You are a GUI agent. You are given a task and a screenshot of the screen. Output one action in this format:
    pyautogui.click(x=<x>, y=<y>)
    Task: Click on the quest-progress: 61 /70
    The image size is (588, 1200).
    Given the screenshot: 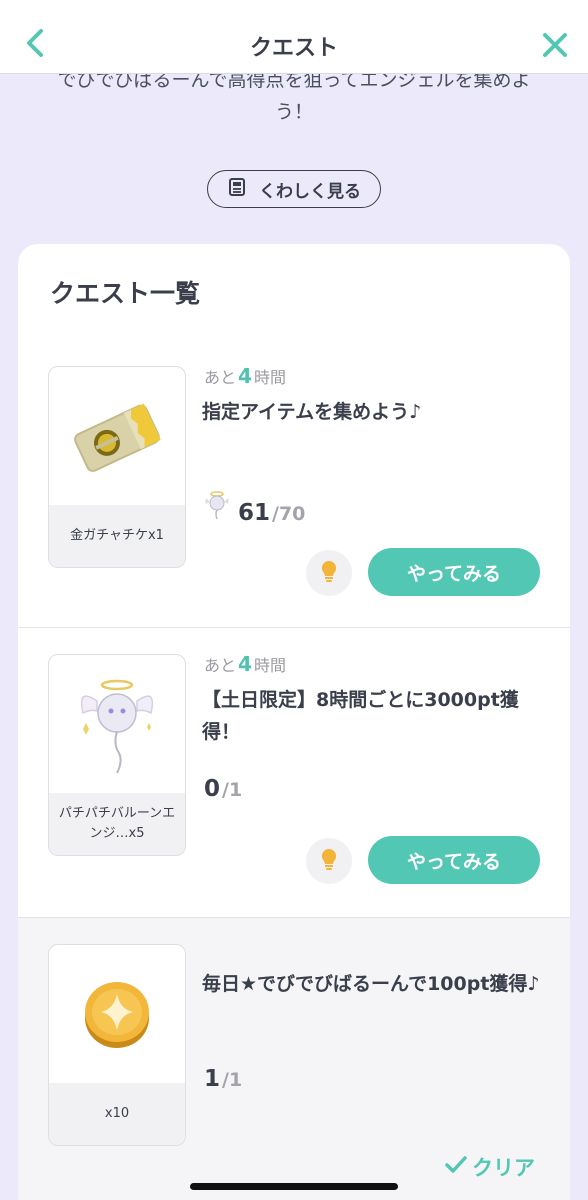 What is the action you would take?
    pyautogui.click(x=254, y=508)
    